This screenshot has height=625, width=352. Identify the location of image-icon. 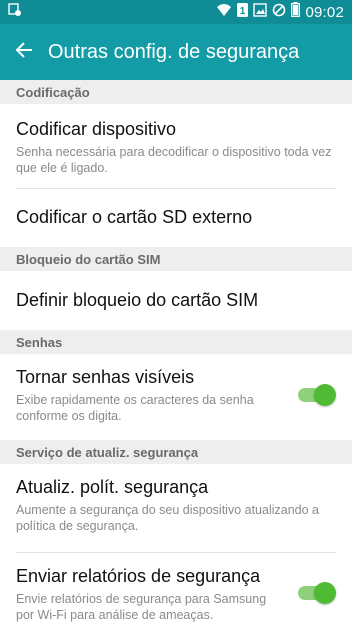
(260, 12).